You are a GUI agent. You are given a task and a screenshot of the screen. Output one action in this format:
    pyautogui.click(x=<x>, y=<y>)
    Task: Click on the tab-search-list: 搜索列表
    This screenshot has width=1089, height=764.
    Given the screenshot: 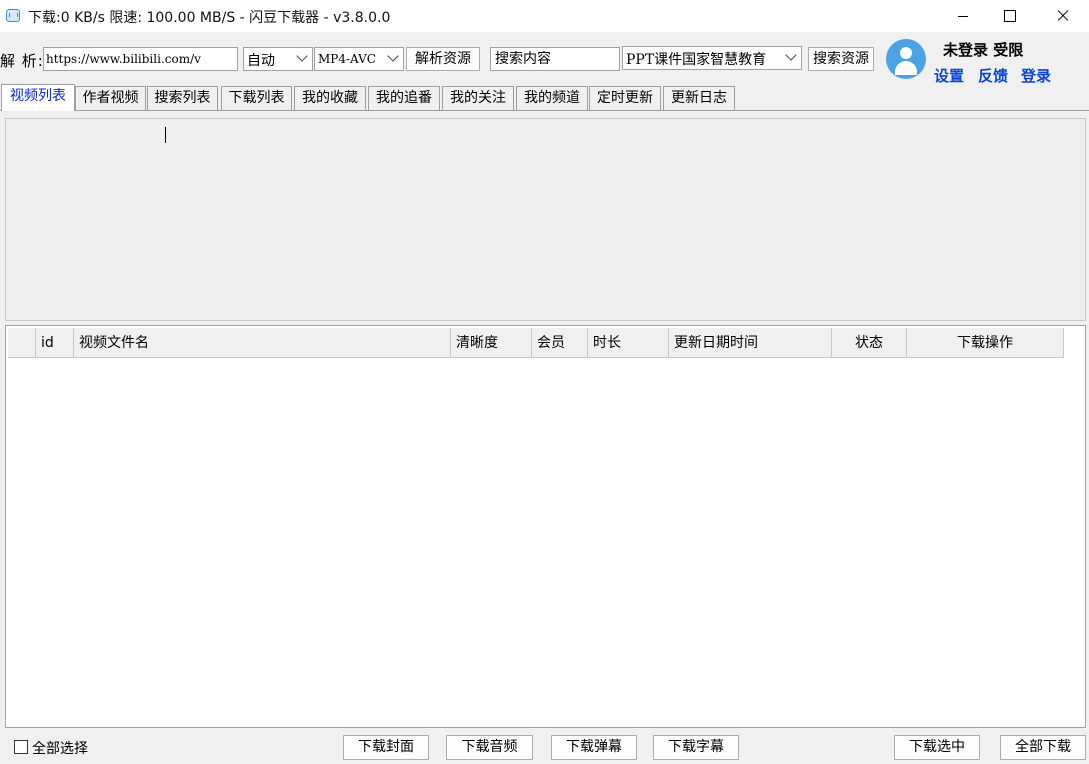 What is the action you would take?
    pyautogui.click(x=182, y=98)
    